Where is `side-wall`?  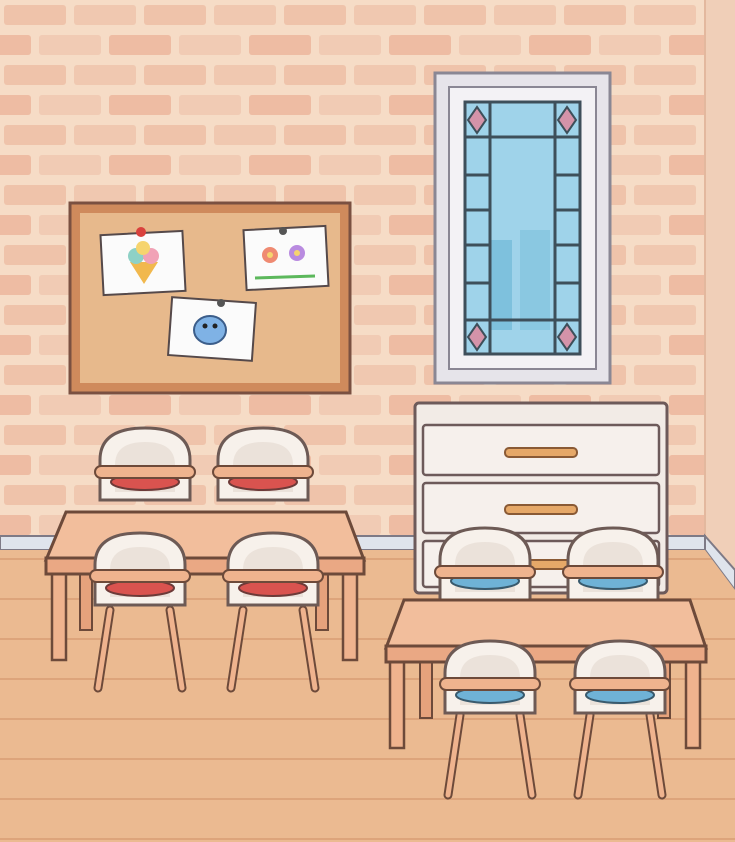 side-wall is located at coordinates (720, 300).